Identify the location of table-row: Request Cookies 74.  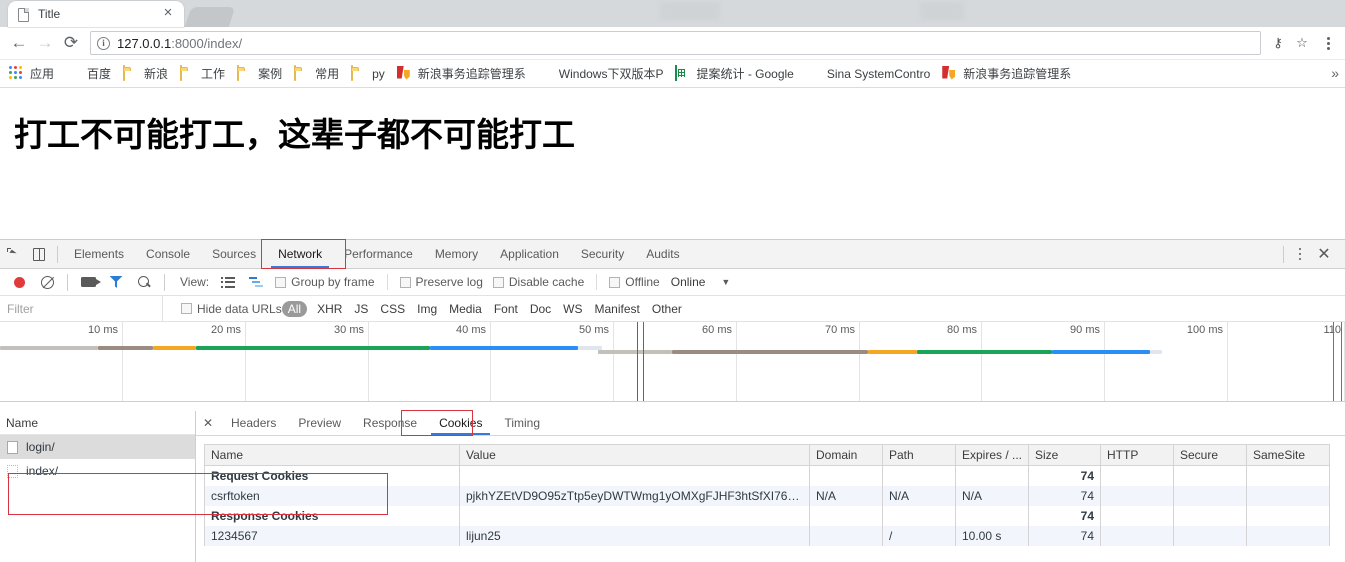
(767, 475).